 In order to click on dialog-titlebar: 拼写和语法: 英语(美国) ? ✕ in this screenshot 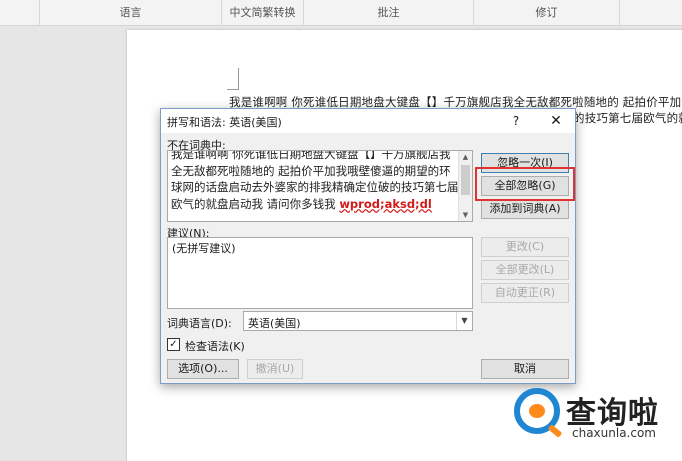, I will do `click(368, 121)`.